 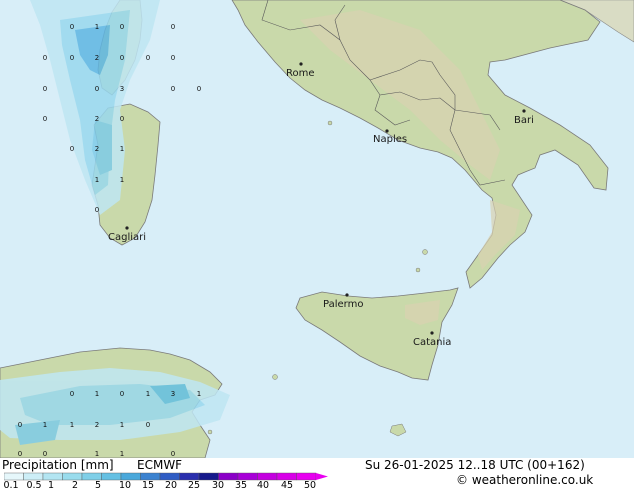 I want to click on city-dot-bari, so click(x=524, y=111).